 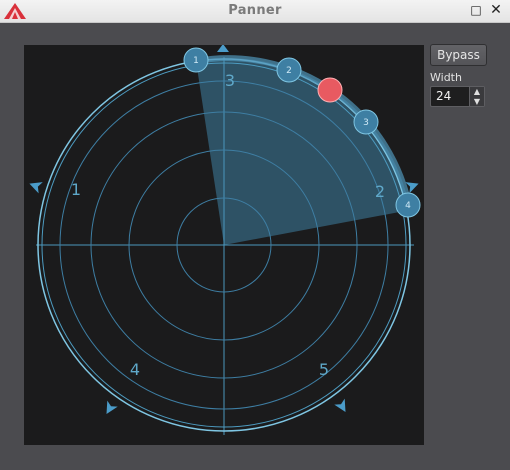 What do you see at coordinates (443, 96) in the screenshot?
I see `width-value: 24` at bounding box center [443, 96].